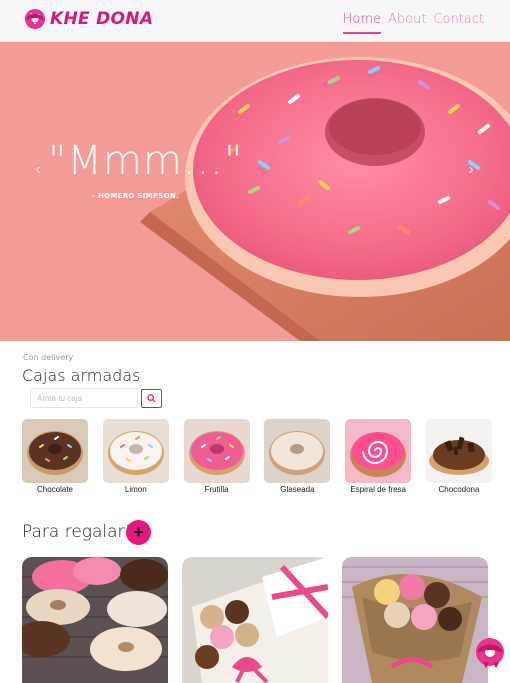  What do you see at coordinates (135, 489) in the screenshot?
I see `box-label: Limon` at bounding box center [135, 489].